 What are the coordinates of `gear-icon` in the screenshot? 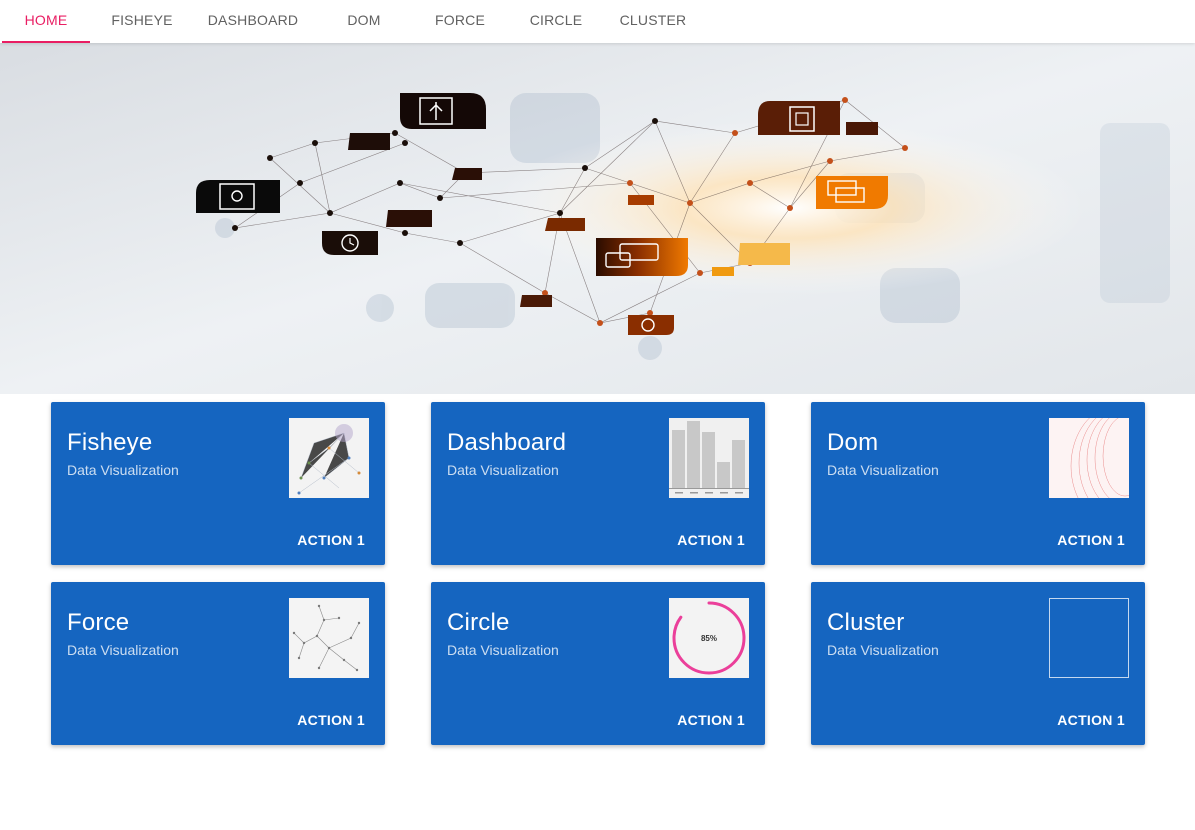 It's located at (651, 325).